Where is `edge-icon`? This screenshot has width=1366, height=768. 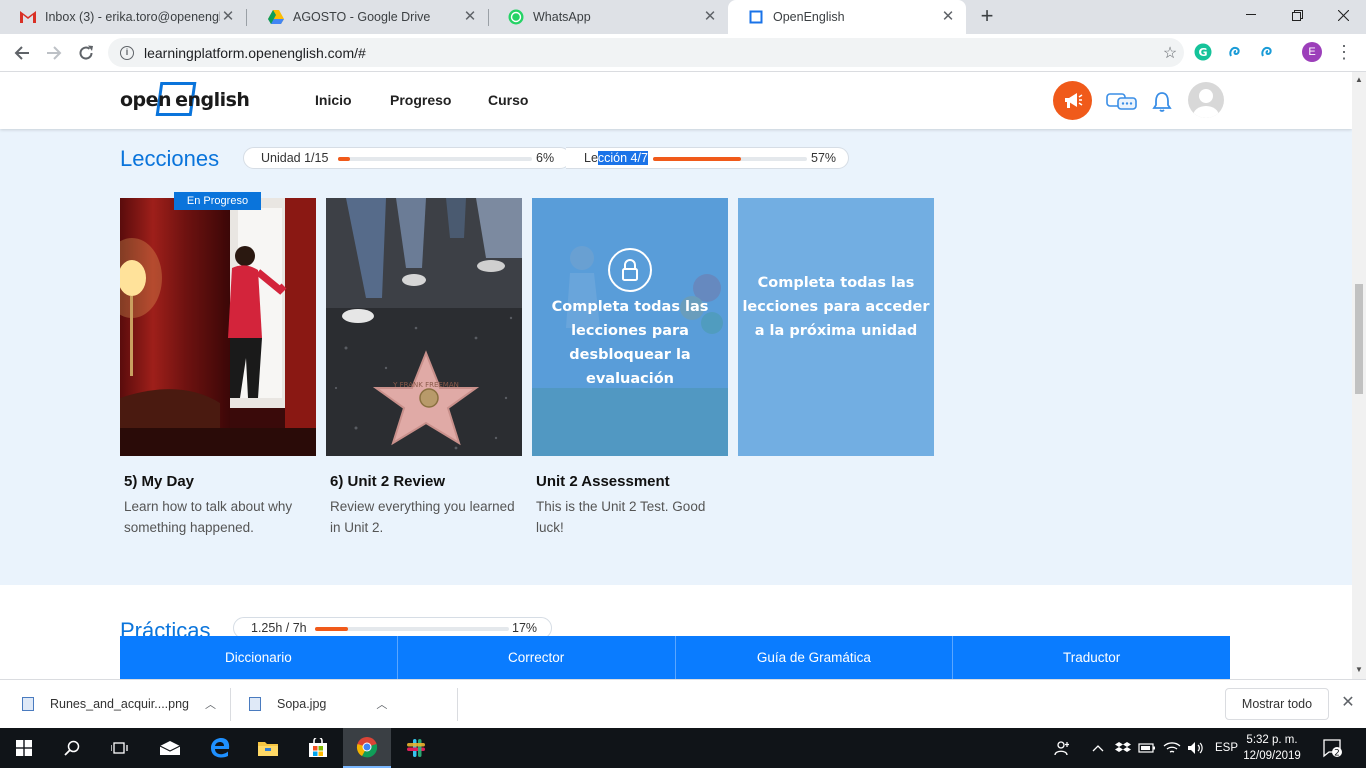
edge-icon is located at coordinates (220, 748).